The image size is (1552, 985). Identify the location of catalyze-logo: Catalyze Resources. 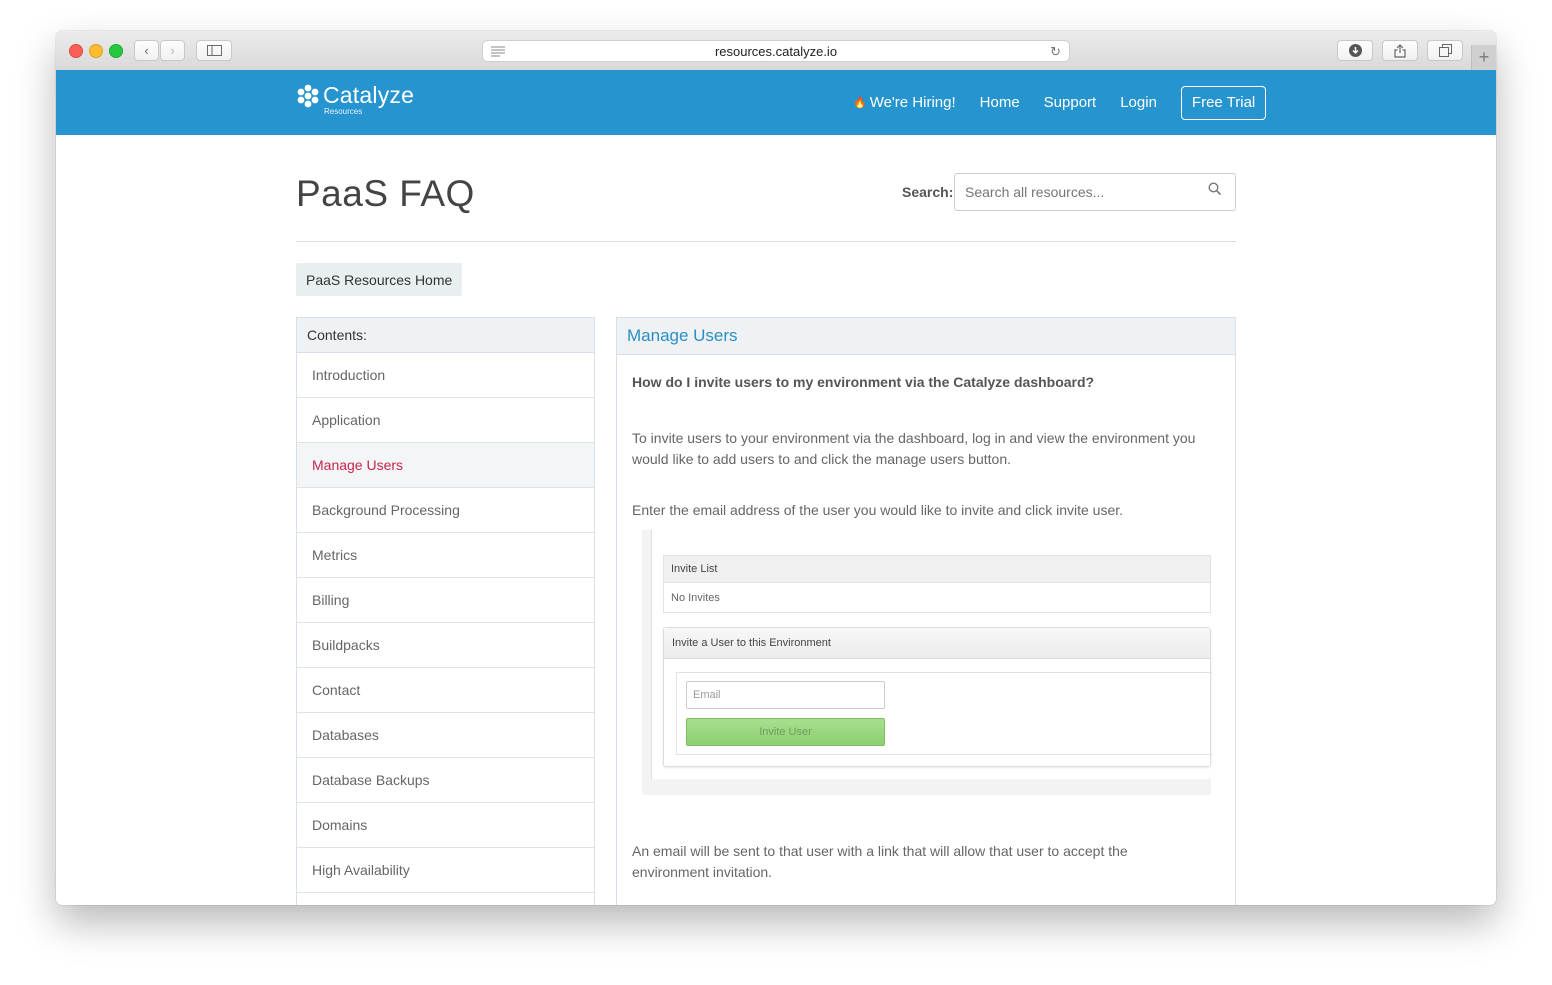
(355, 99).